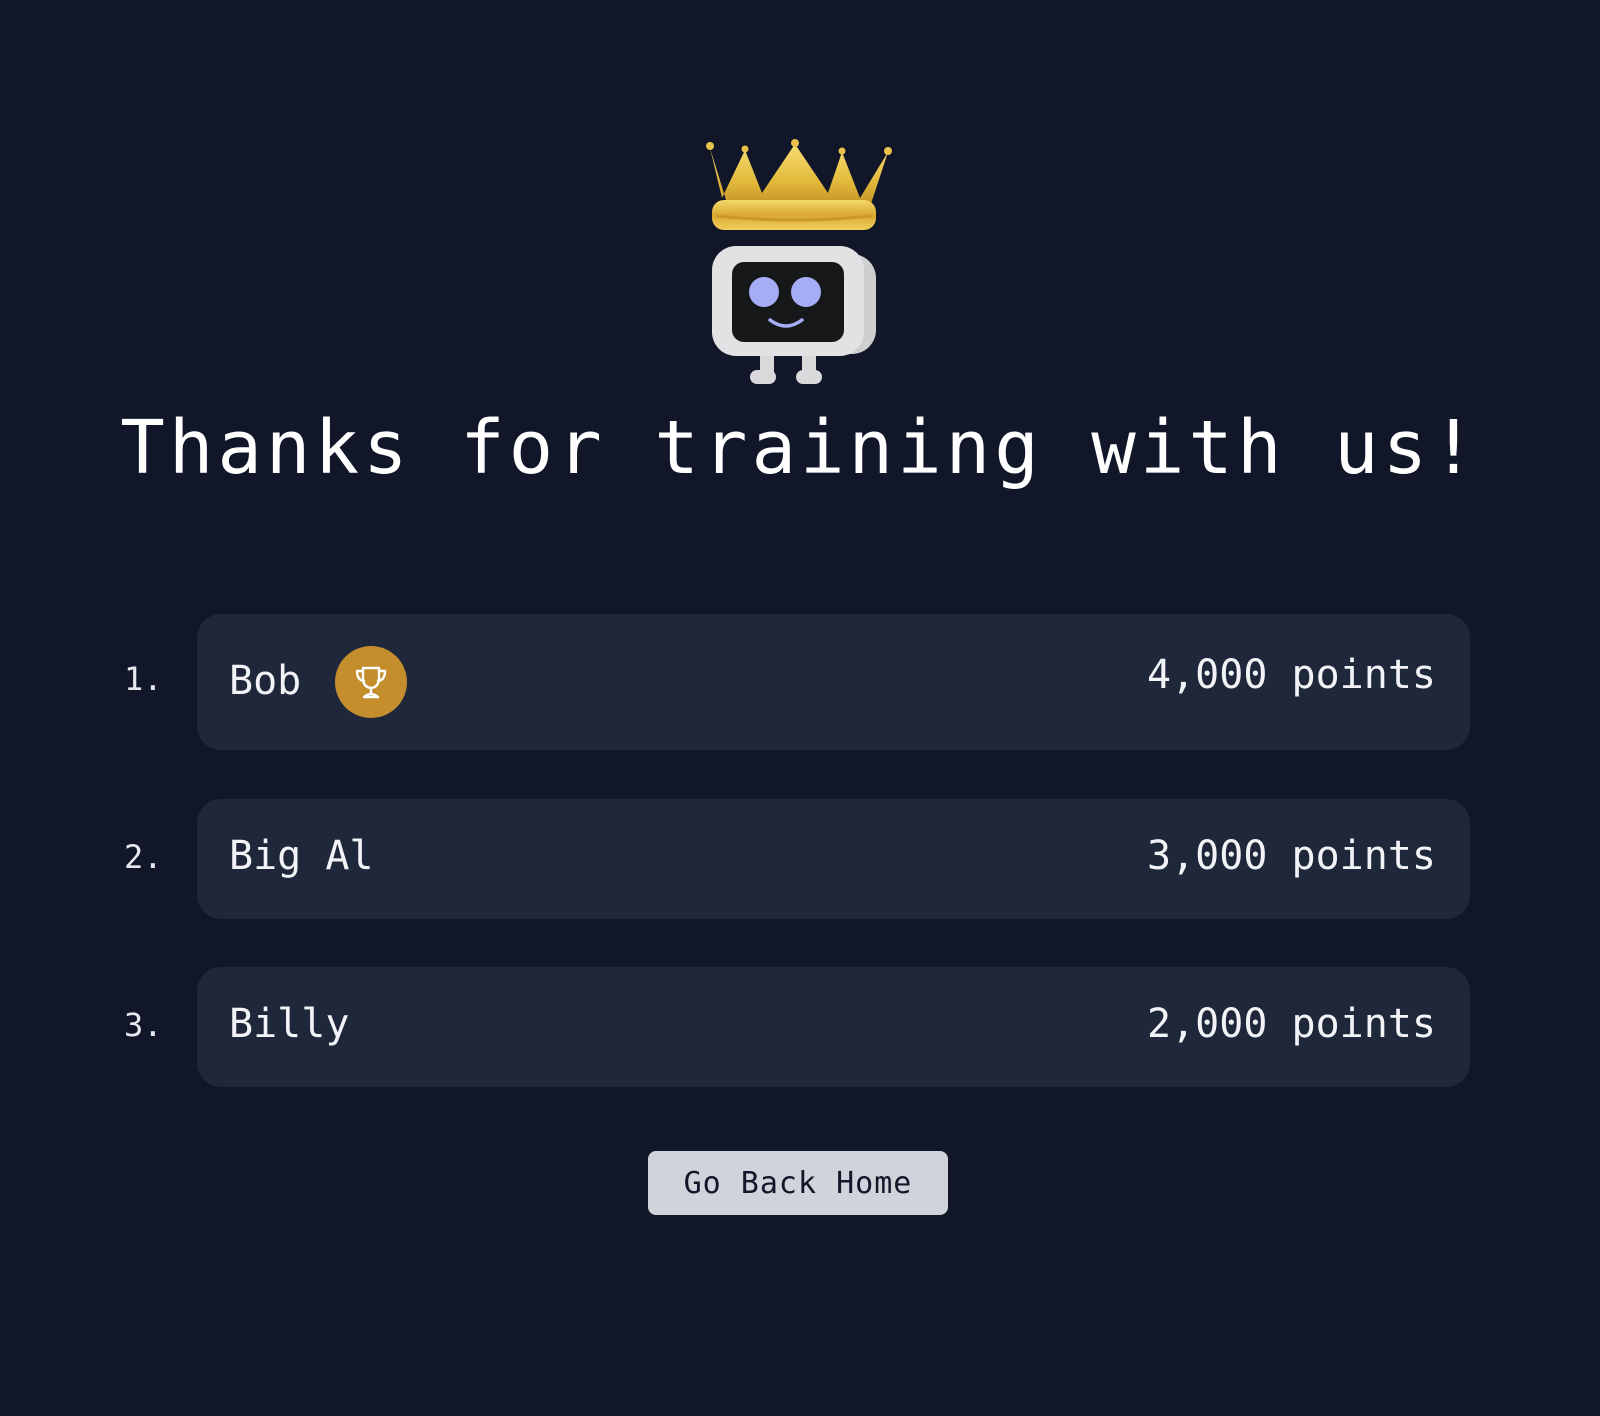 The width and height of the screenshot is (1600, 1416). Describe the element at coordinates (764, 292) in the screenshot. I see `robot-eye-left` at that location.